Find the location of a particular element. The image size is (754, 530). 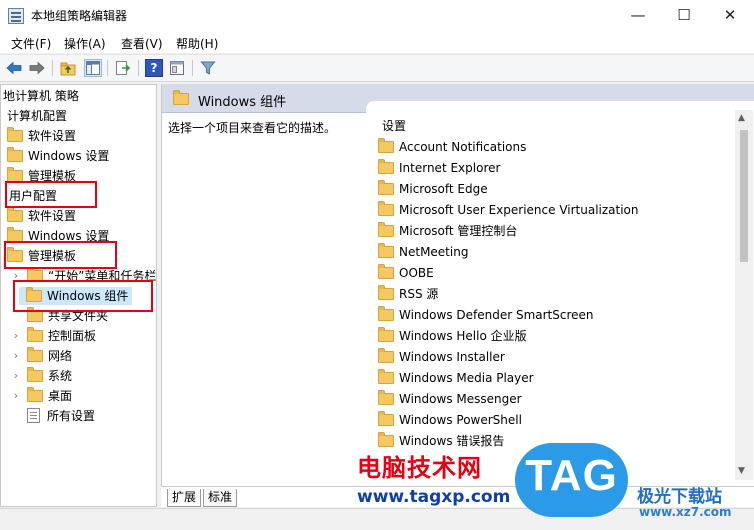

menu-action: 操作(A) is located at coordinates (85, 43).